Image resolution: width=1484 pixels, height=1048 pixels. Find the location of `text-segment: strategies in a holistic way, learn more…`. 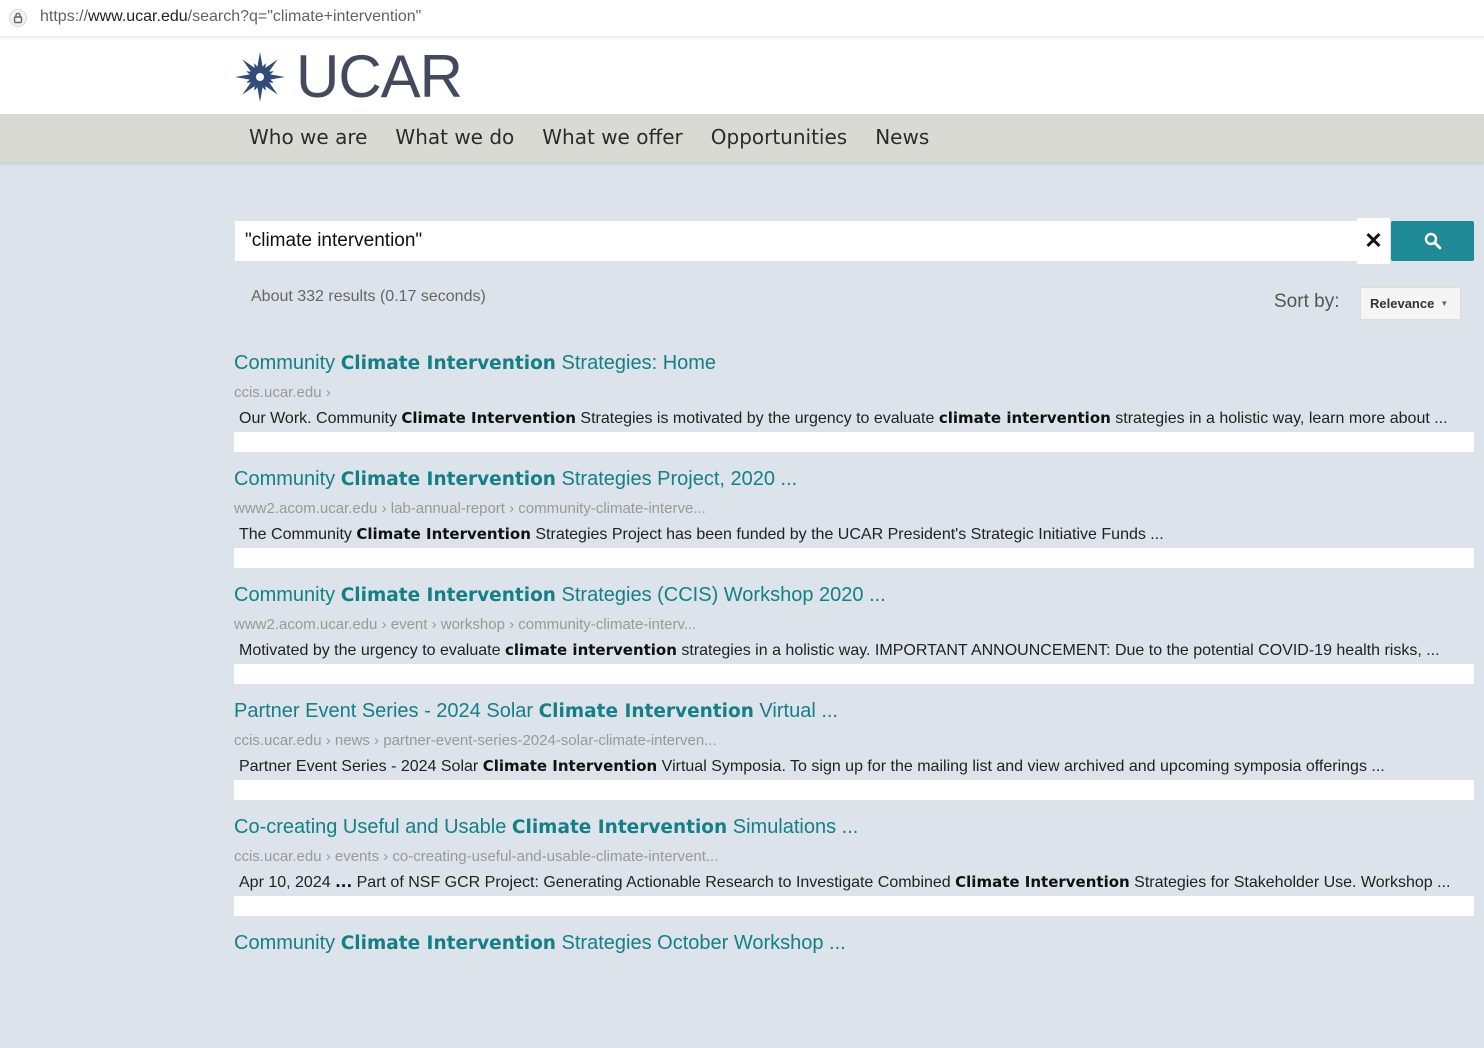

text-segment: strategies in a holistic way, learn more… is located at coordinates (1279, 418).